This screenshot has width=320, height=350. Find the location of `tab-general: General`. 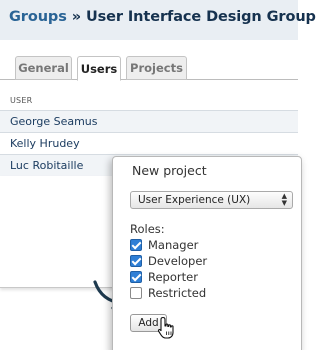

tab-general: General is located at coordinates (43, 68).